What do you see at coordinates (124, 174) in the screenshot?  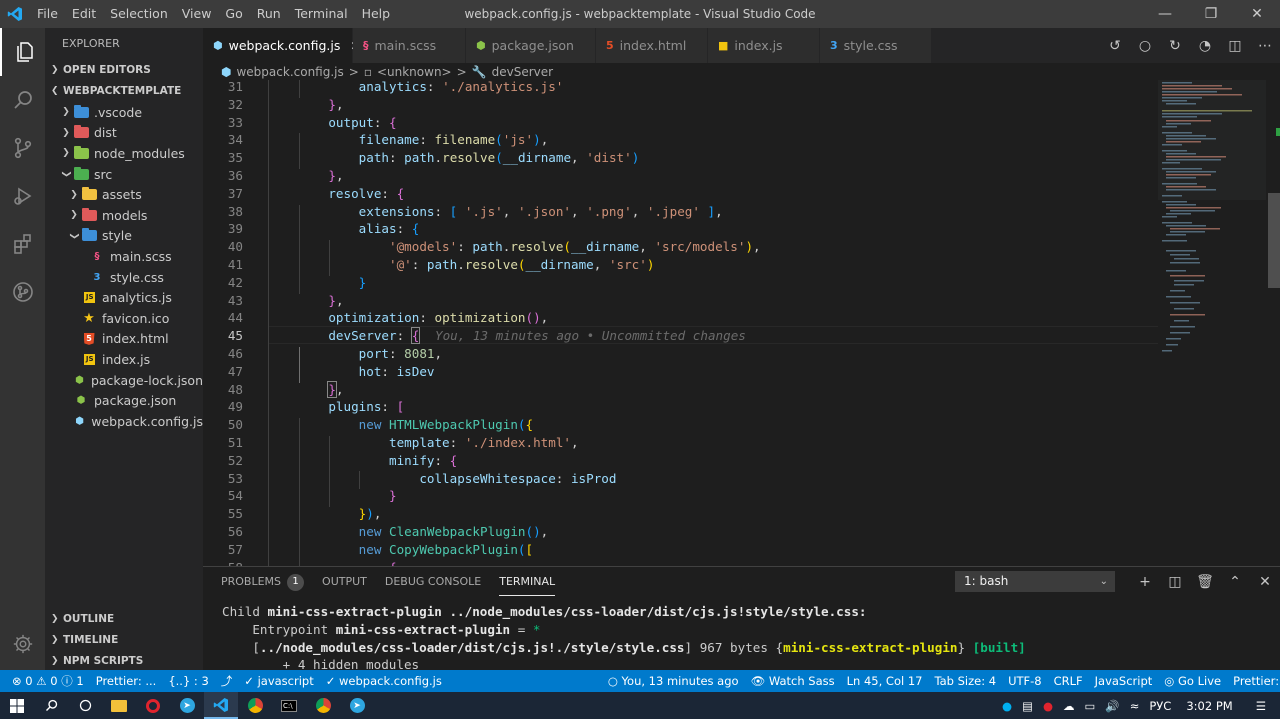 I see `tree-item-src: ❯ src` at bounding box center [124, 174].